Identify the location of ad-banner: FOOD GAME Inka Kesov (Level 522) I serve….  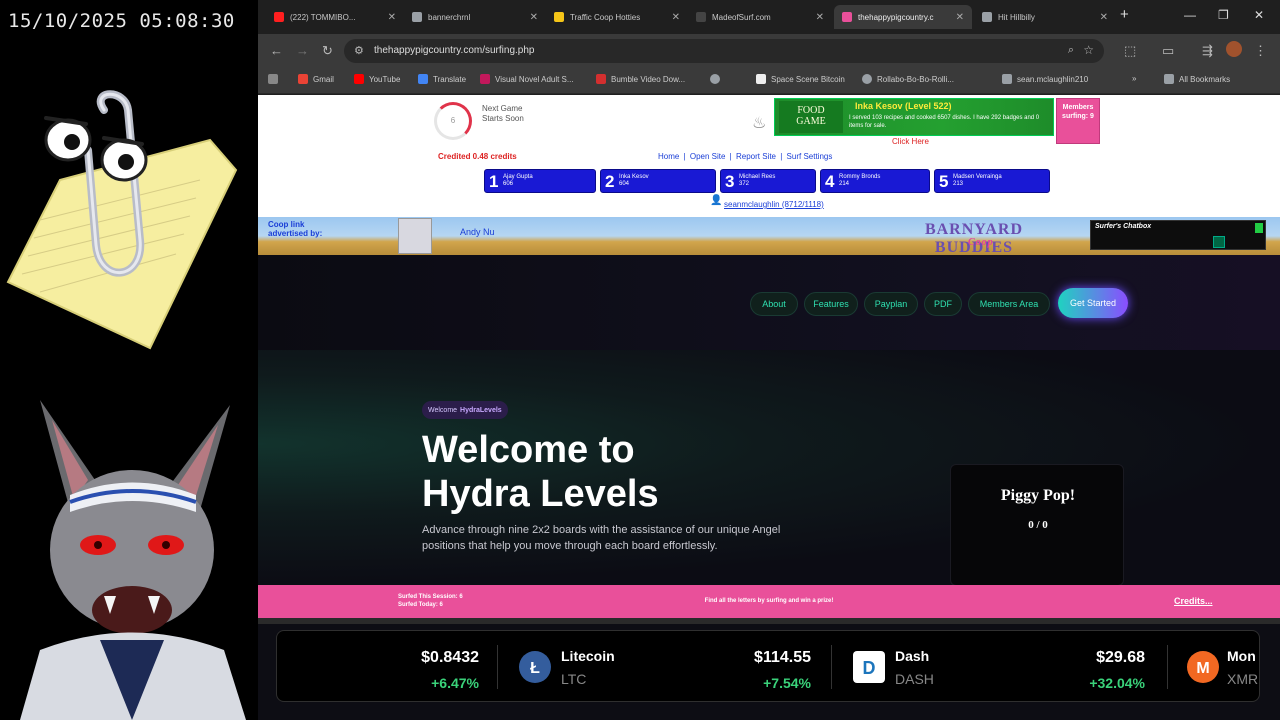
(914, 117).